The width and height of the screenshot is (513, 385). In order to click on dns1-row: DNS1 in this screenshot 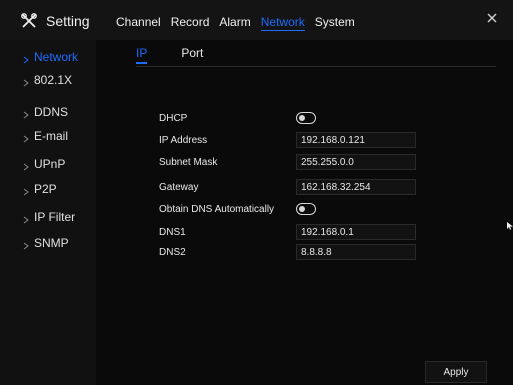, I will do `click(324, 232)`.